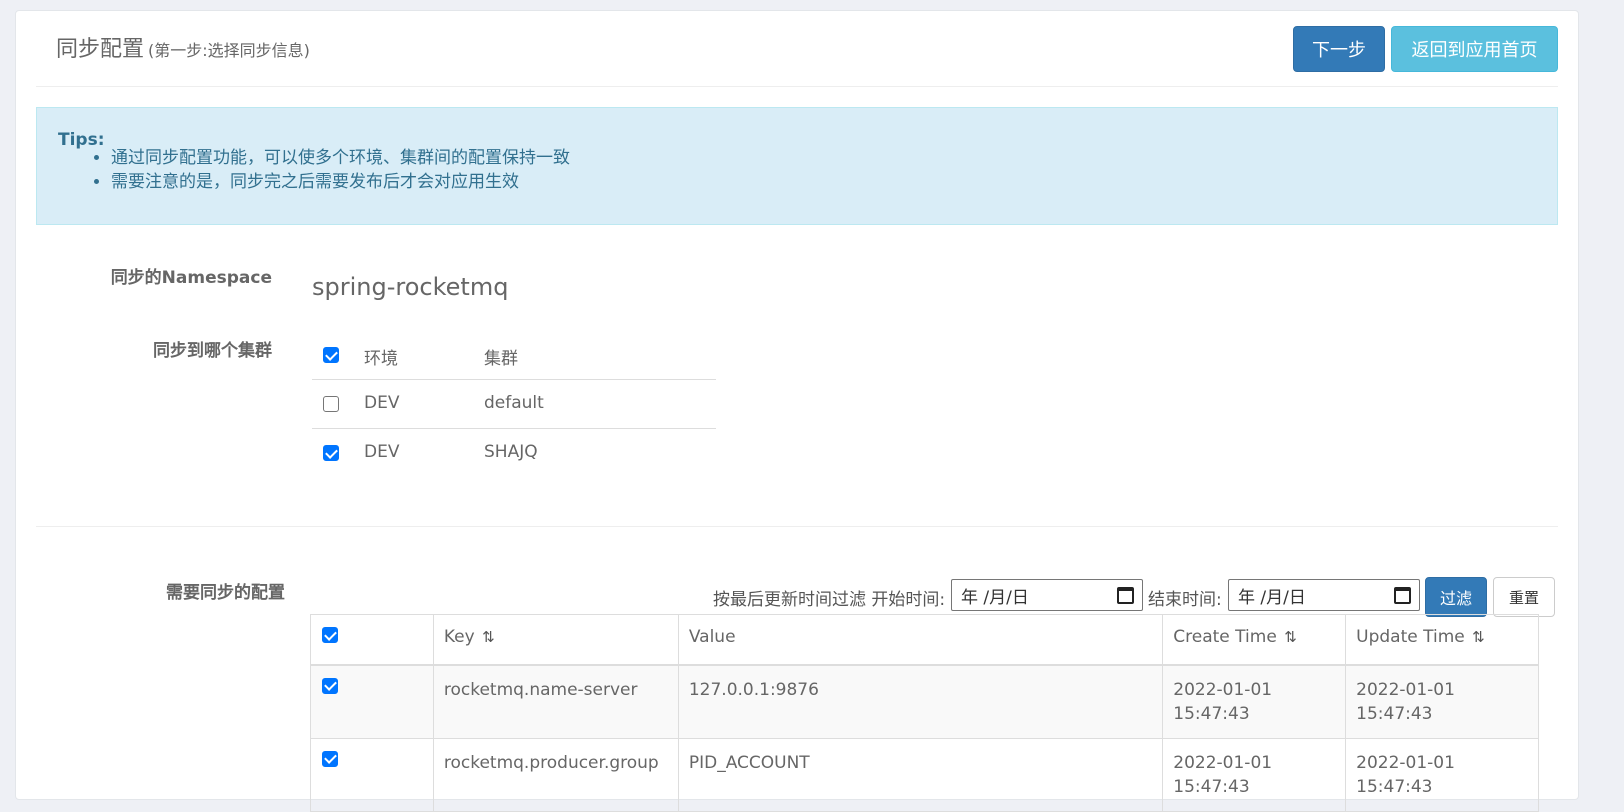 This screenshot has width=1624, height=812. I want to click on value-column-header: Value, so click(920, 640).